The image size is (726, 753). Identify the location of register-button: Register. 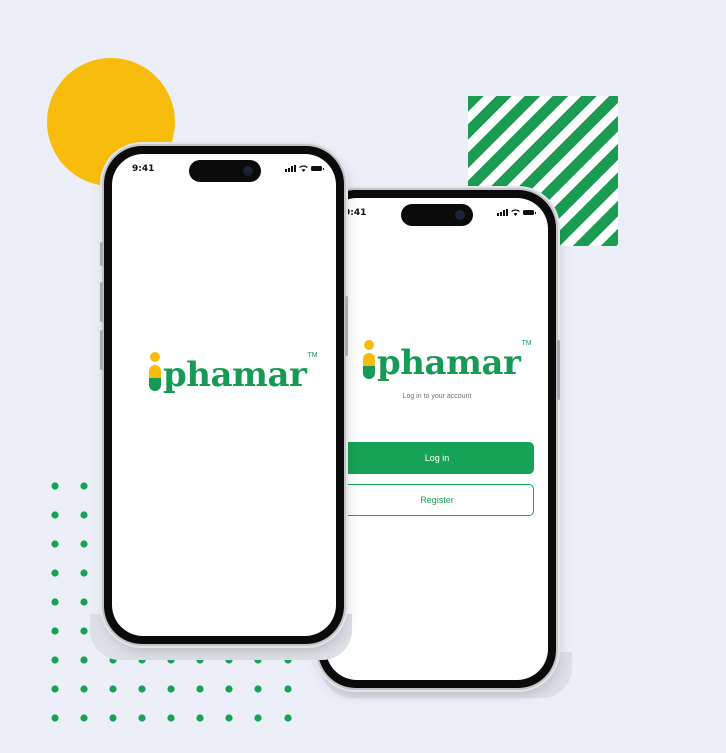
(437, 500).